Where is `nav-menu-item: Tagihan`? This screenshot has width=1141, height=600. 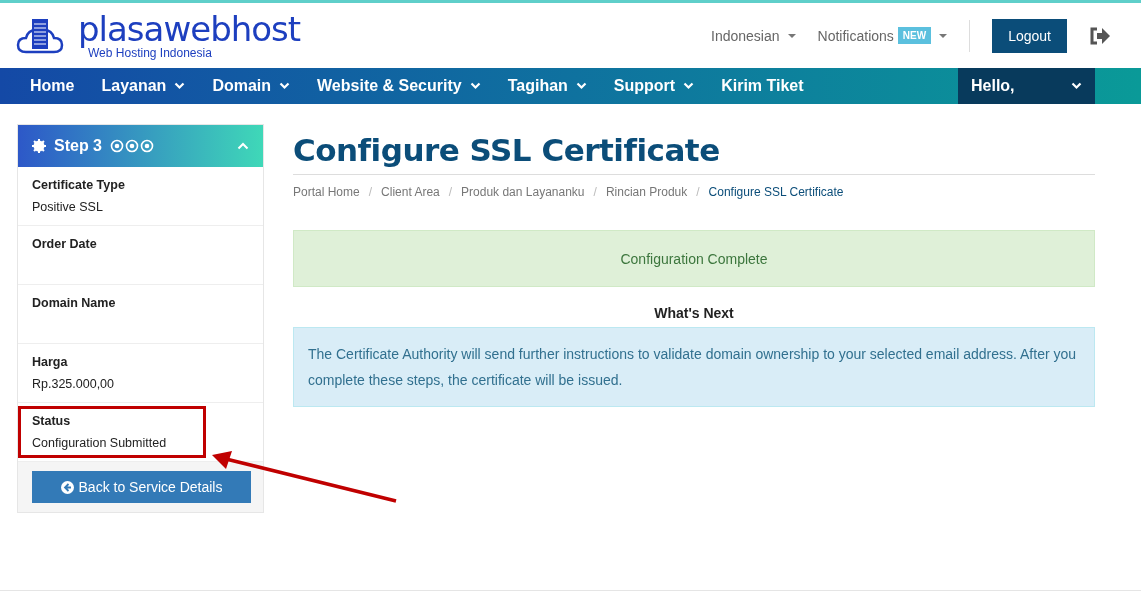
nav-menu-item: Tagihan is located at coordinates (547, 86).